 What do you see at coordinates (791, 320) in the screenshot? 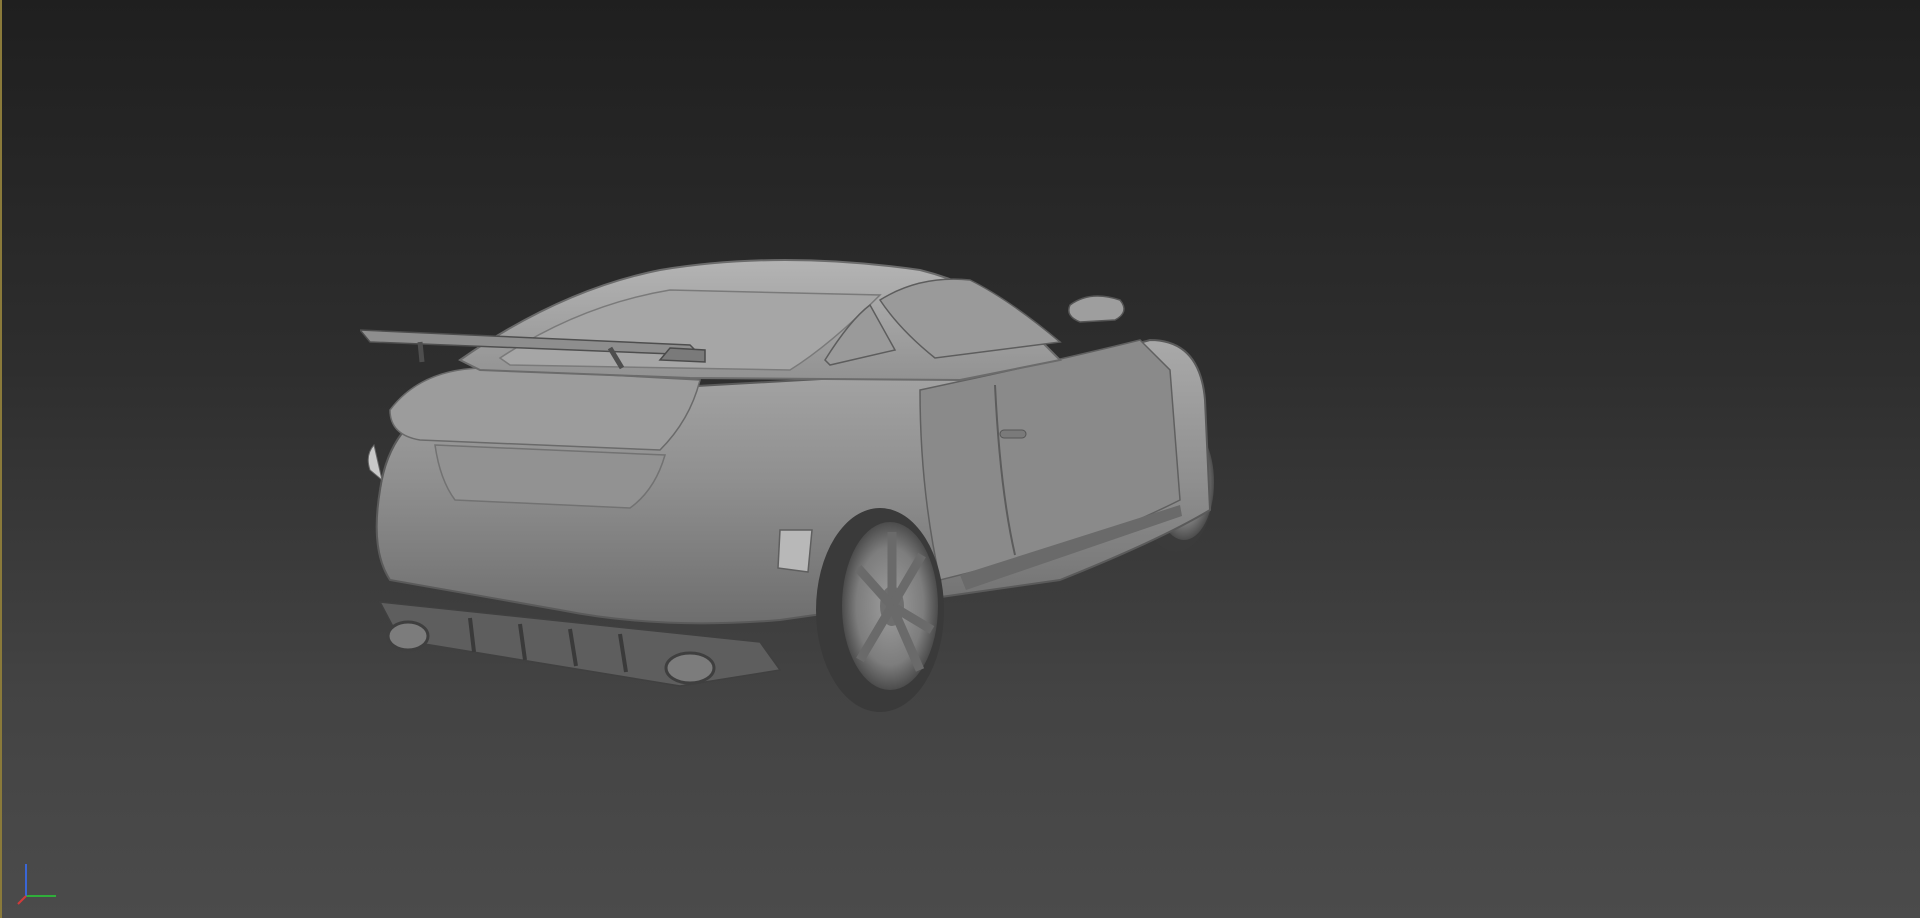
I see `car-cabin` at bounding box center [791, 320].